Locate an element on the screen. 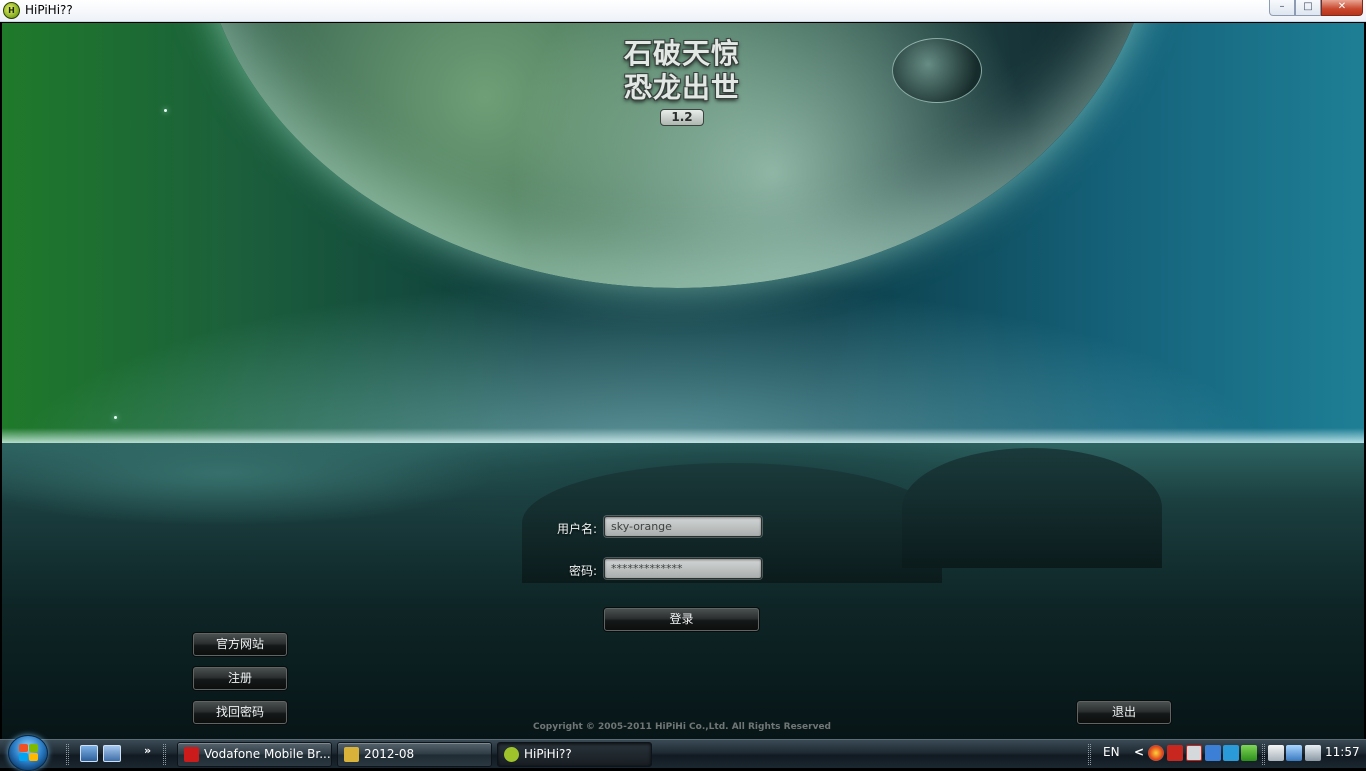  network-icon is located at coordinates (1294, 753).